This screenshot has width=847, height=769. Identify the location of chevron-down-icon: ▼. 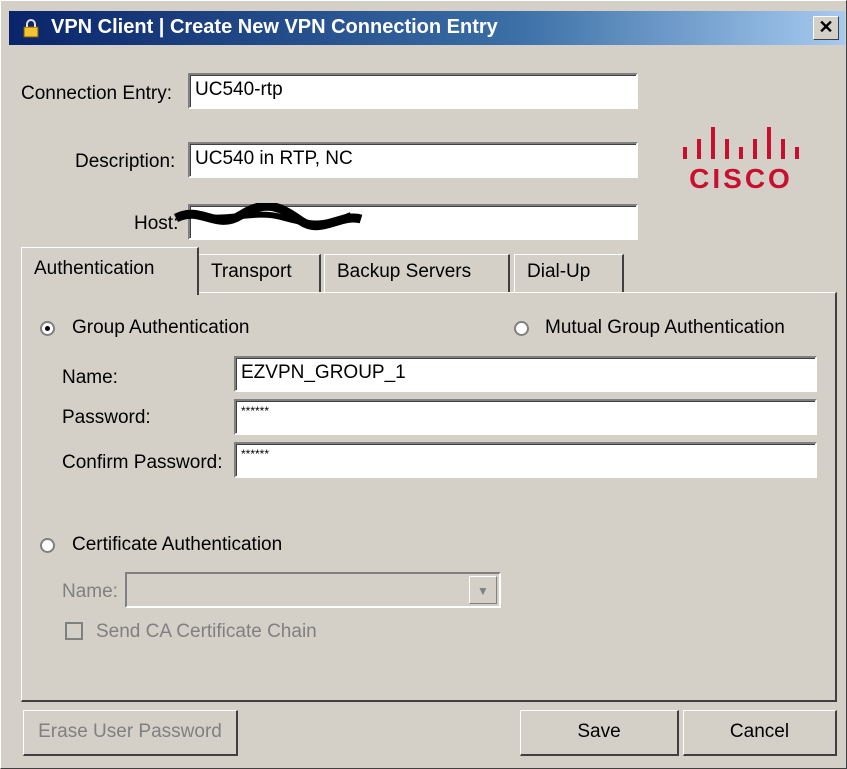
(483, 590).